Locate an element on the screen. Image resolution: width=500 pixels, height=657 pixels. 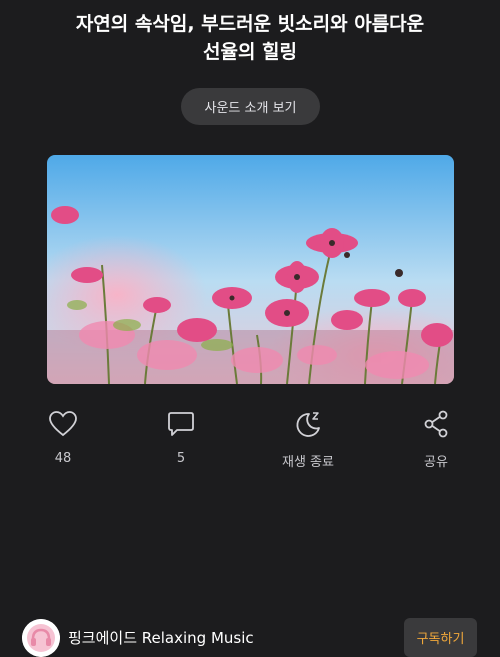
share-button: 공유 is located at coordinates (436, 437).